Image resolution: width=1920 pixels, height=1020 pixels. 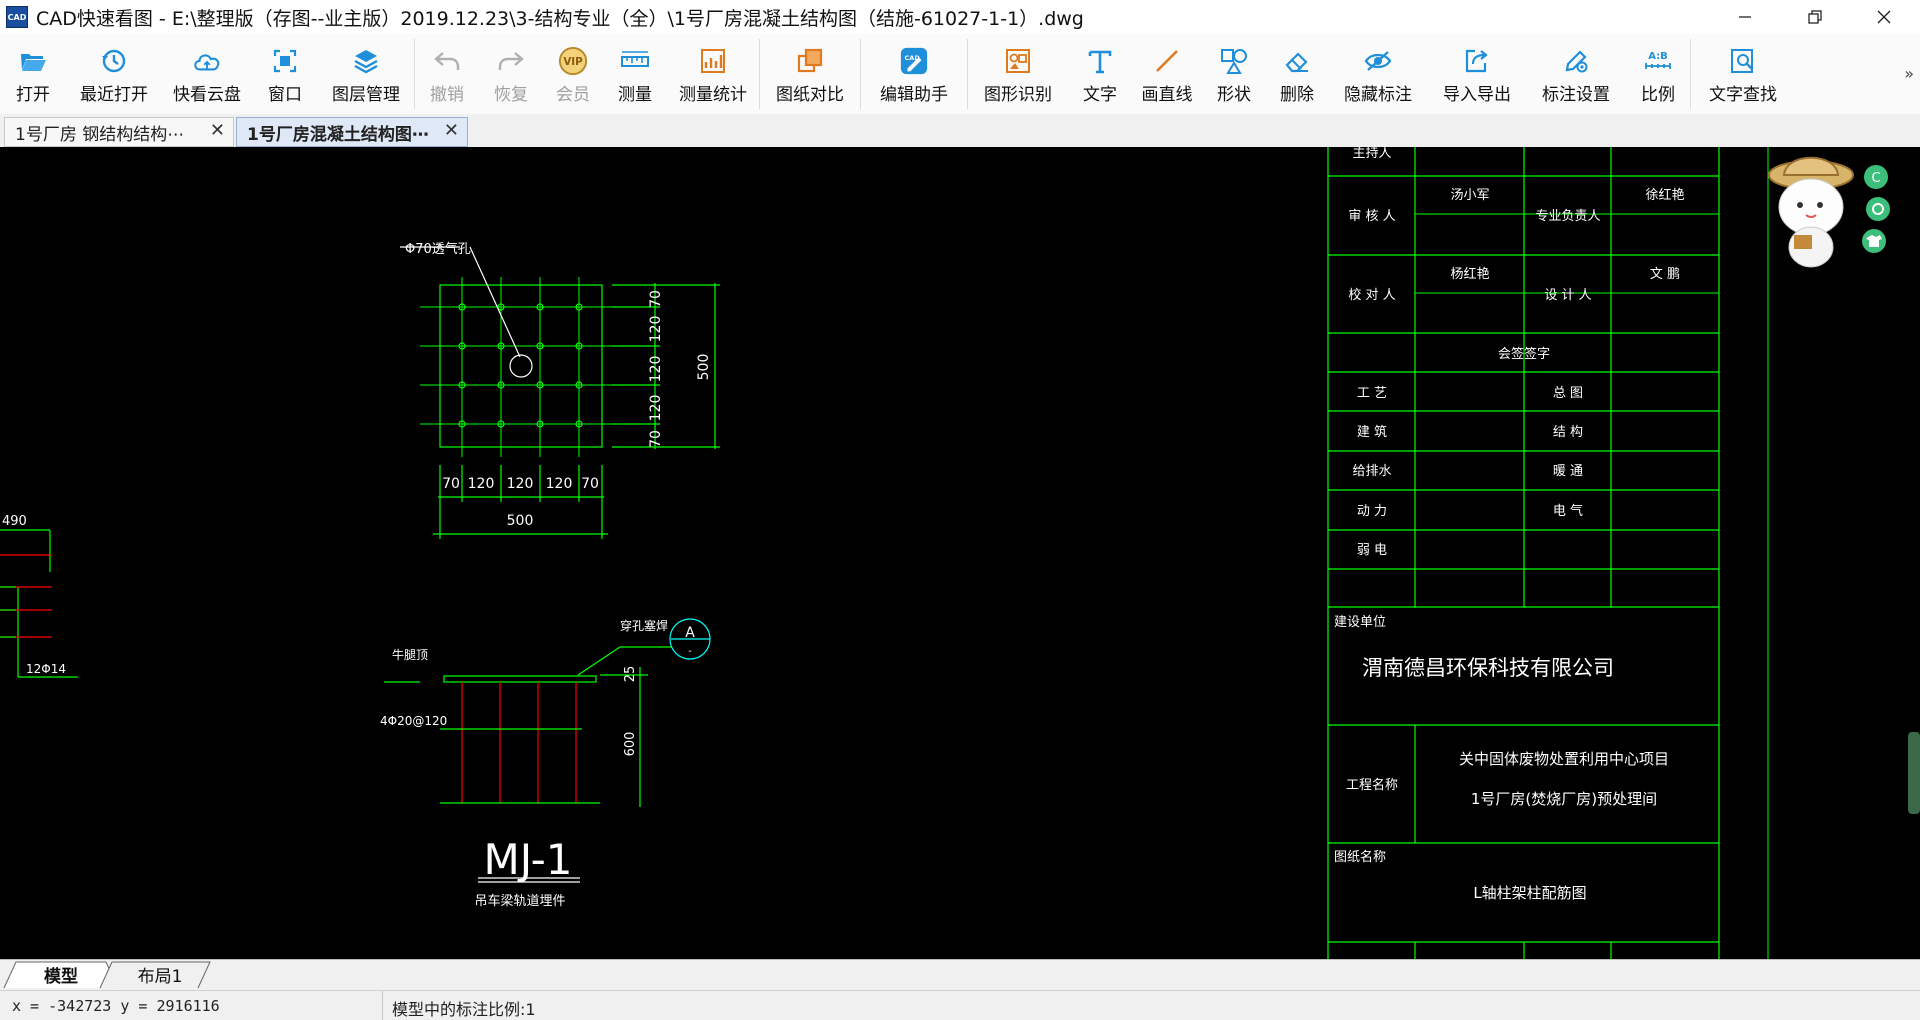 What do you see at coordinates (114, 95) in the screenshot?
I see `recent-label: 最近打开` at bounding box center [114, 95].